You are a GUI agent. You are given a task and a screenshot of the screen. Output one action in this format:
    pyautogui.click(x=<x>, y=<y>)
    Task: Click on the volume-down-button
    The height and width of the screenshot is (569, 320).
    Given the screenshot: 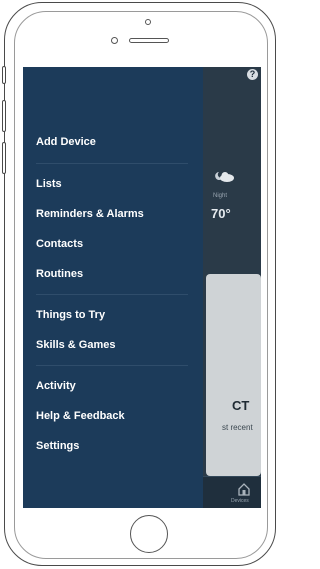 What is the action you would take?
    pyautogui.click(x=4, y=158)
    